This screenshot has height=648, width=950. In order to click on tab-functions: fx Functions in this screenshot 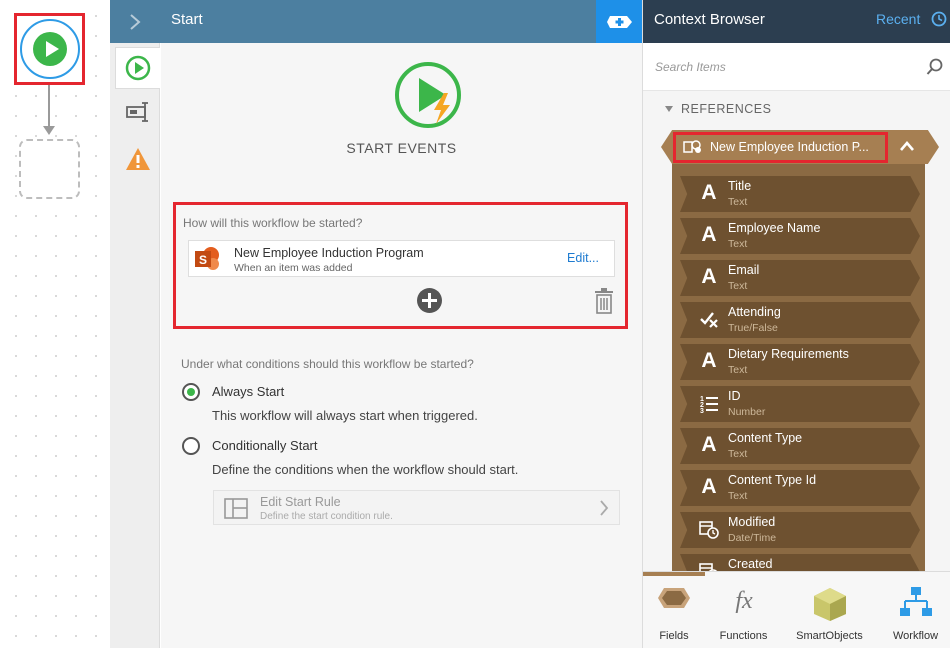, I will do `click(743, 610)`.